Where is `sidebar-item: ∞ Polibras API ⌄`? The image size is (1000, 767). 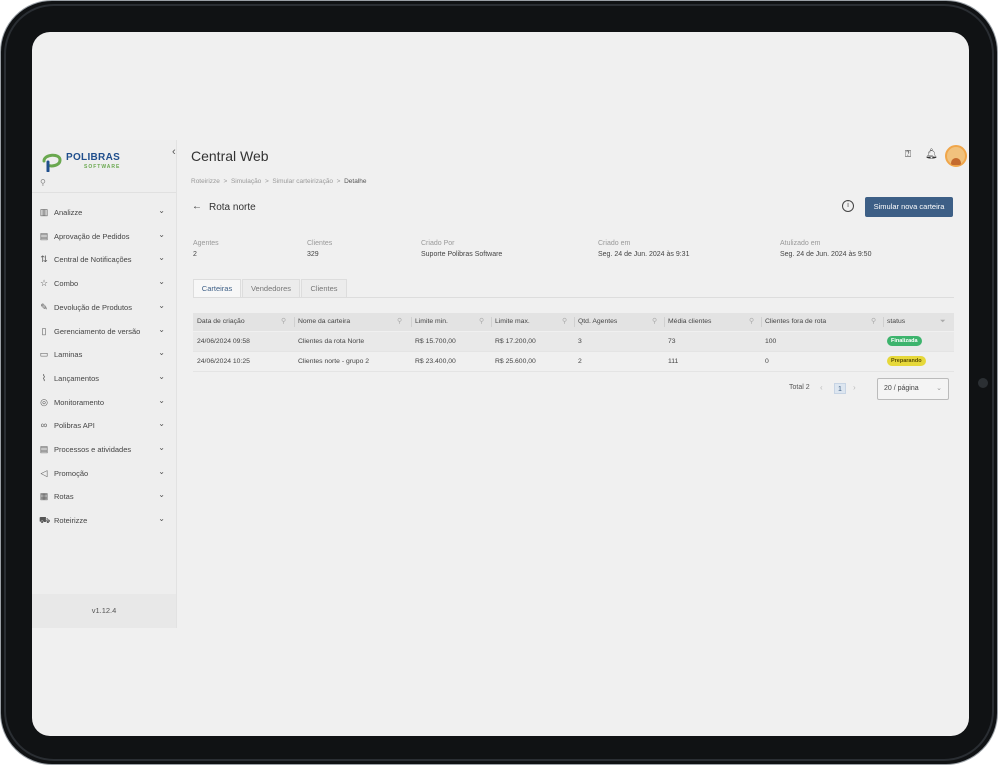
sidebar-item: ∞ Polibras API ⌄ is located at coordinates (105, 426).